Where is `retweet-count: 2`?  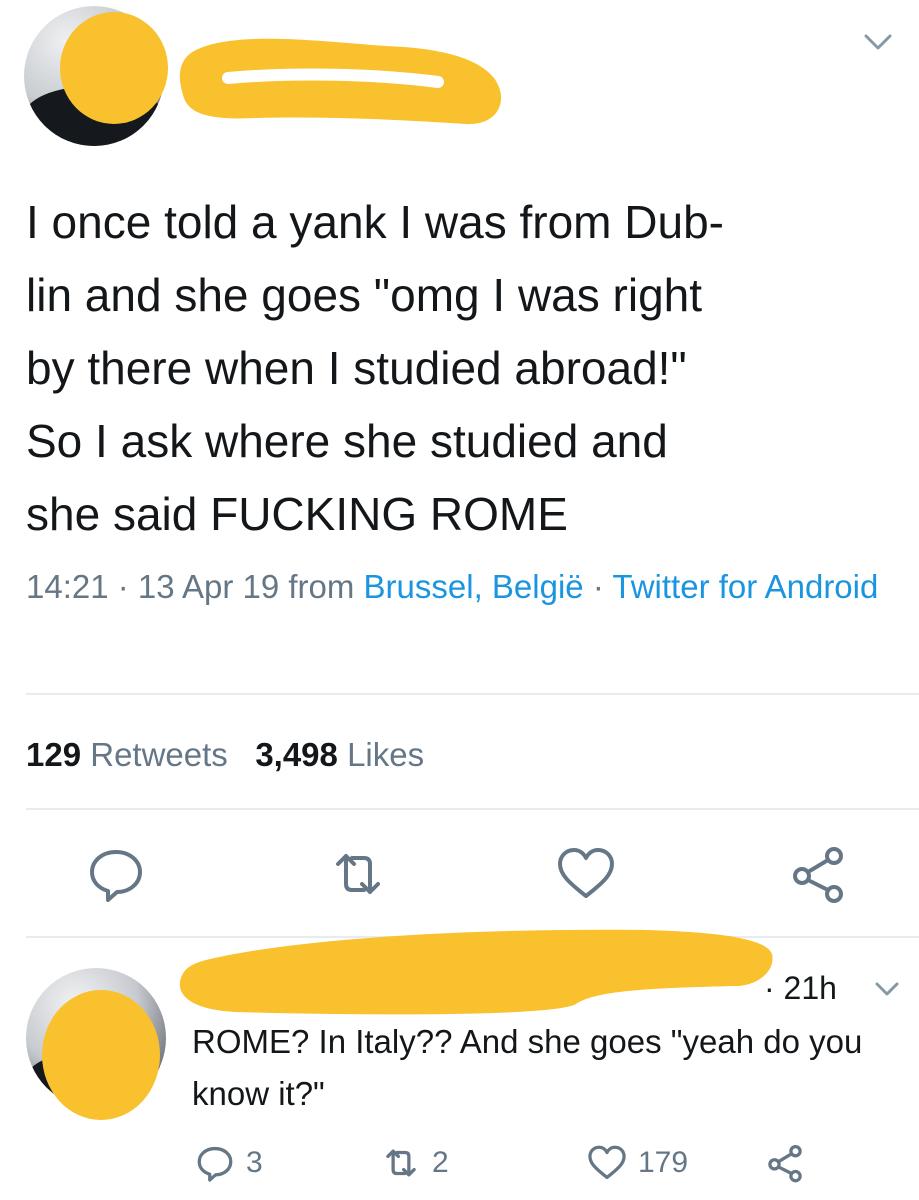
retweet-count: 2 is located at coordinates (440, 1162).